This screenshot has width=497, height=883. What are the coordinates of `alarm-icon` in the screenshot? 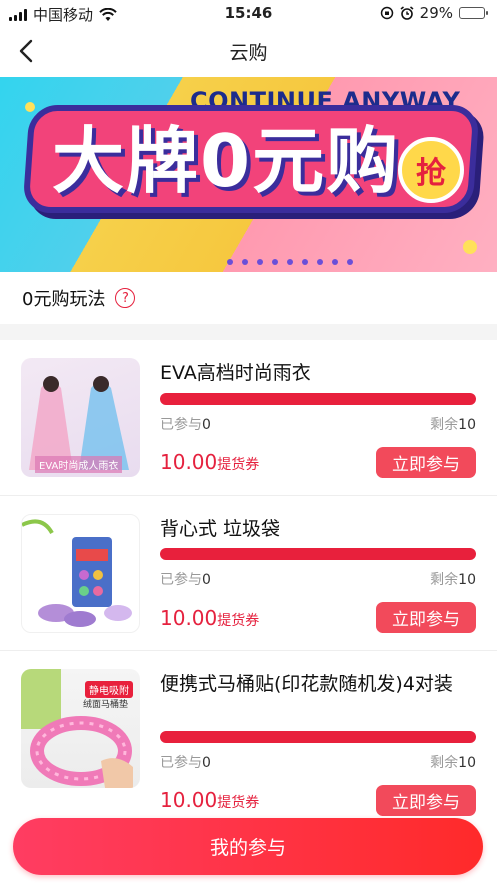 It's located at (407, 13).